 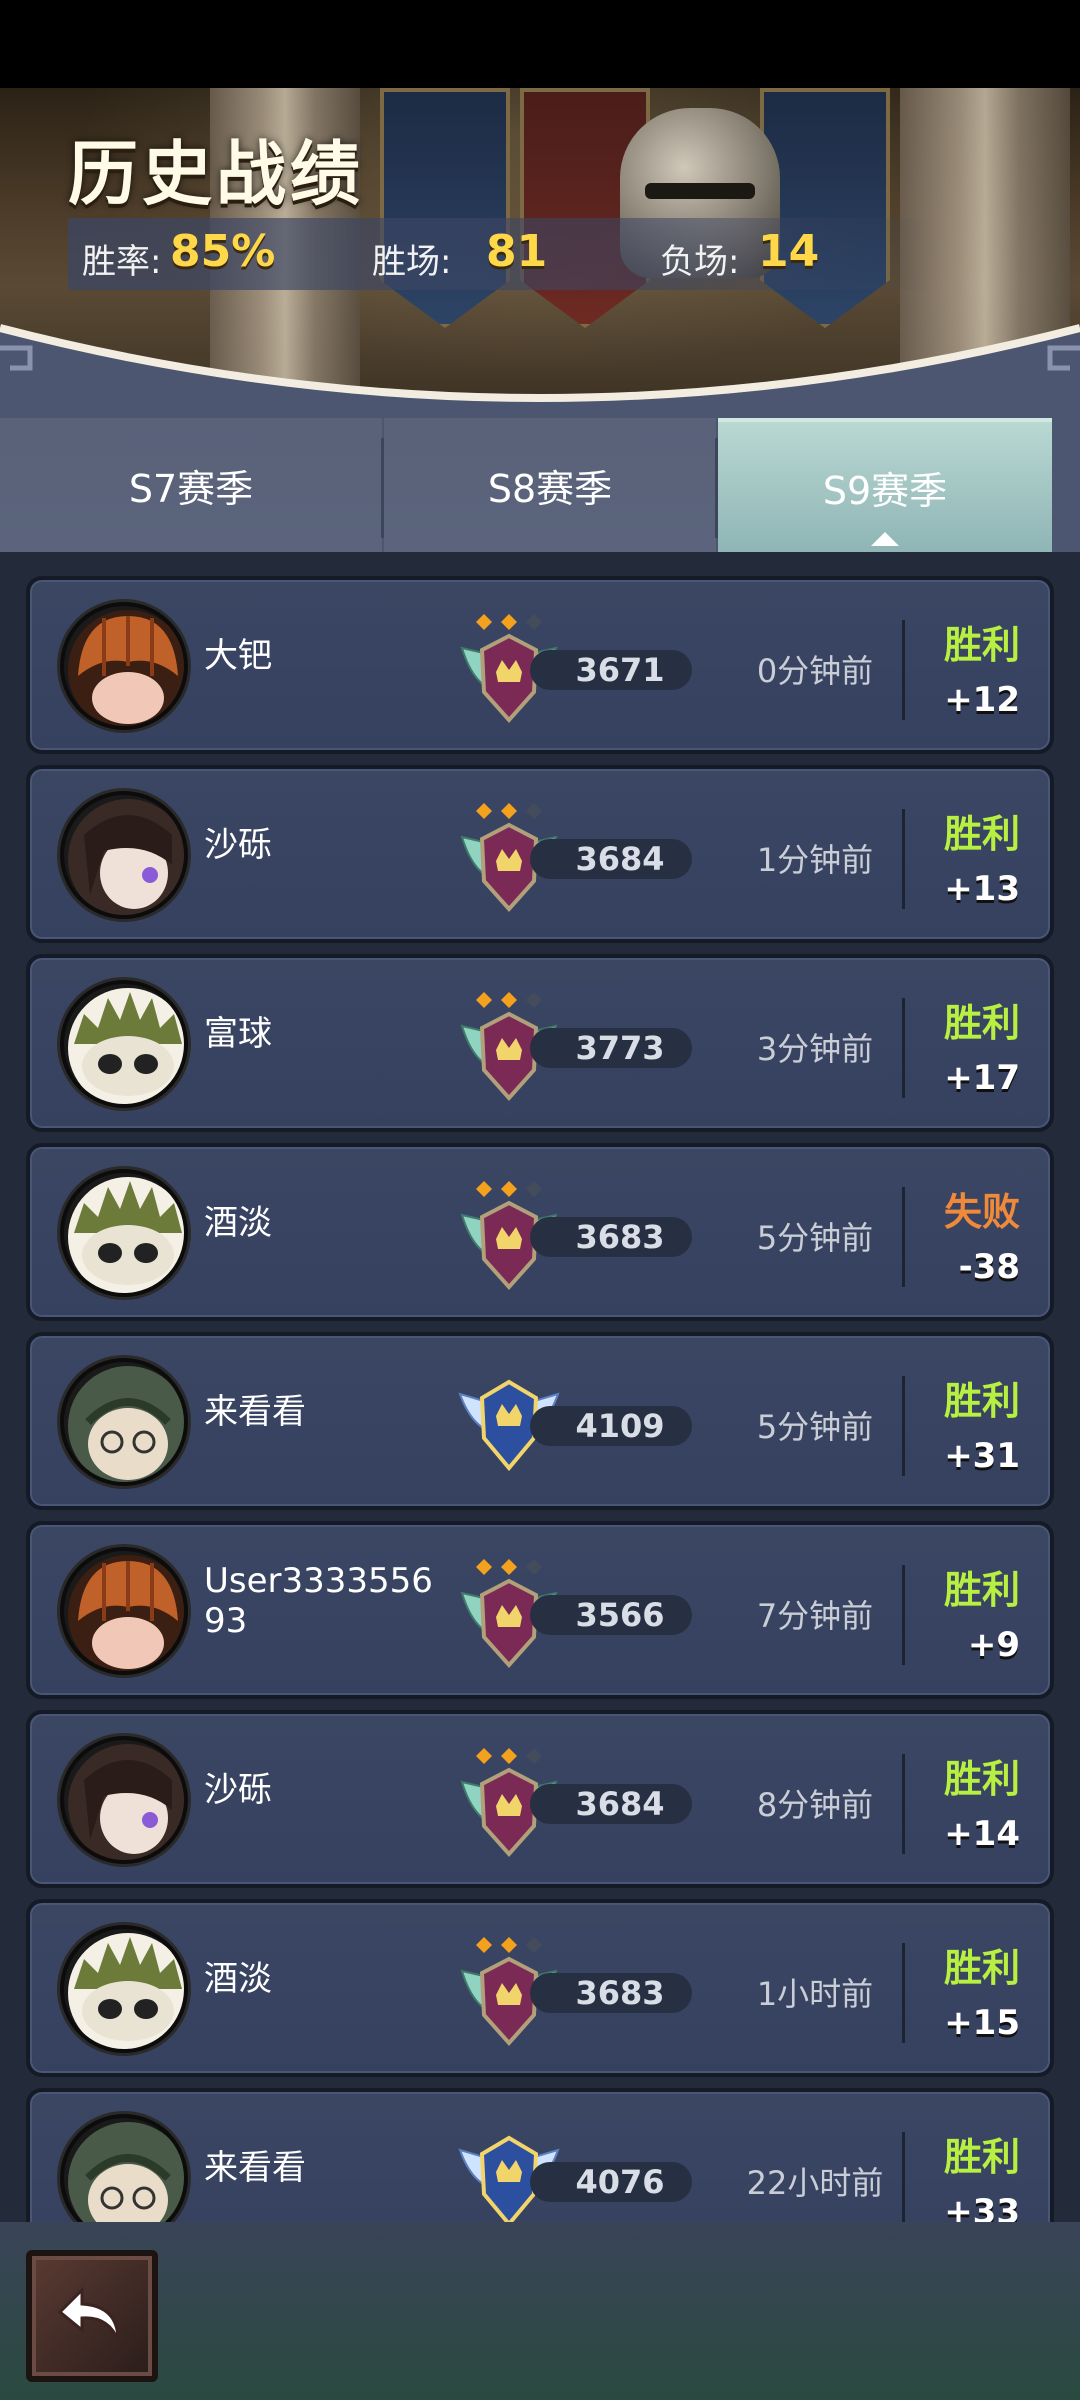 I want to click on score-delta: +9, so click(x=993, y=1645).